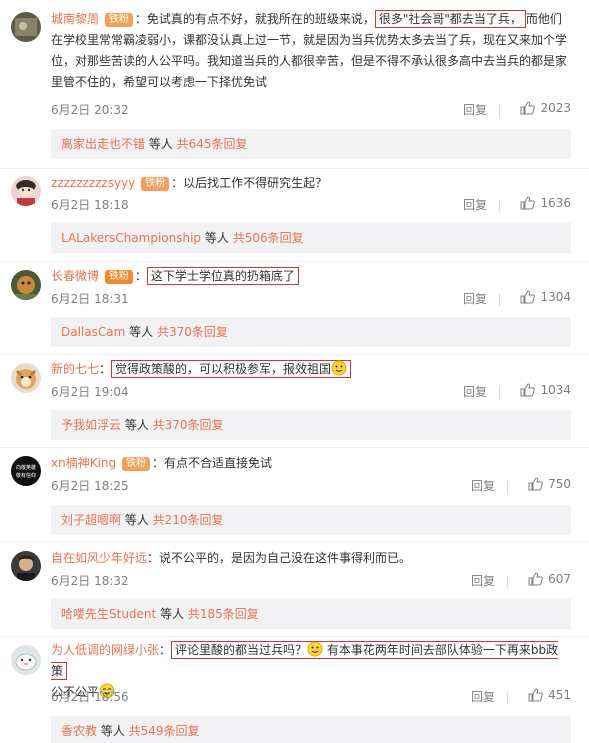  Describe the element at coordinates (311, 238) in the screenshot. I see `sub-replies-box: LALakersChampionship 等人 共506条回复` at that location.